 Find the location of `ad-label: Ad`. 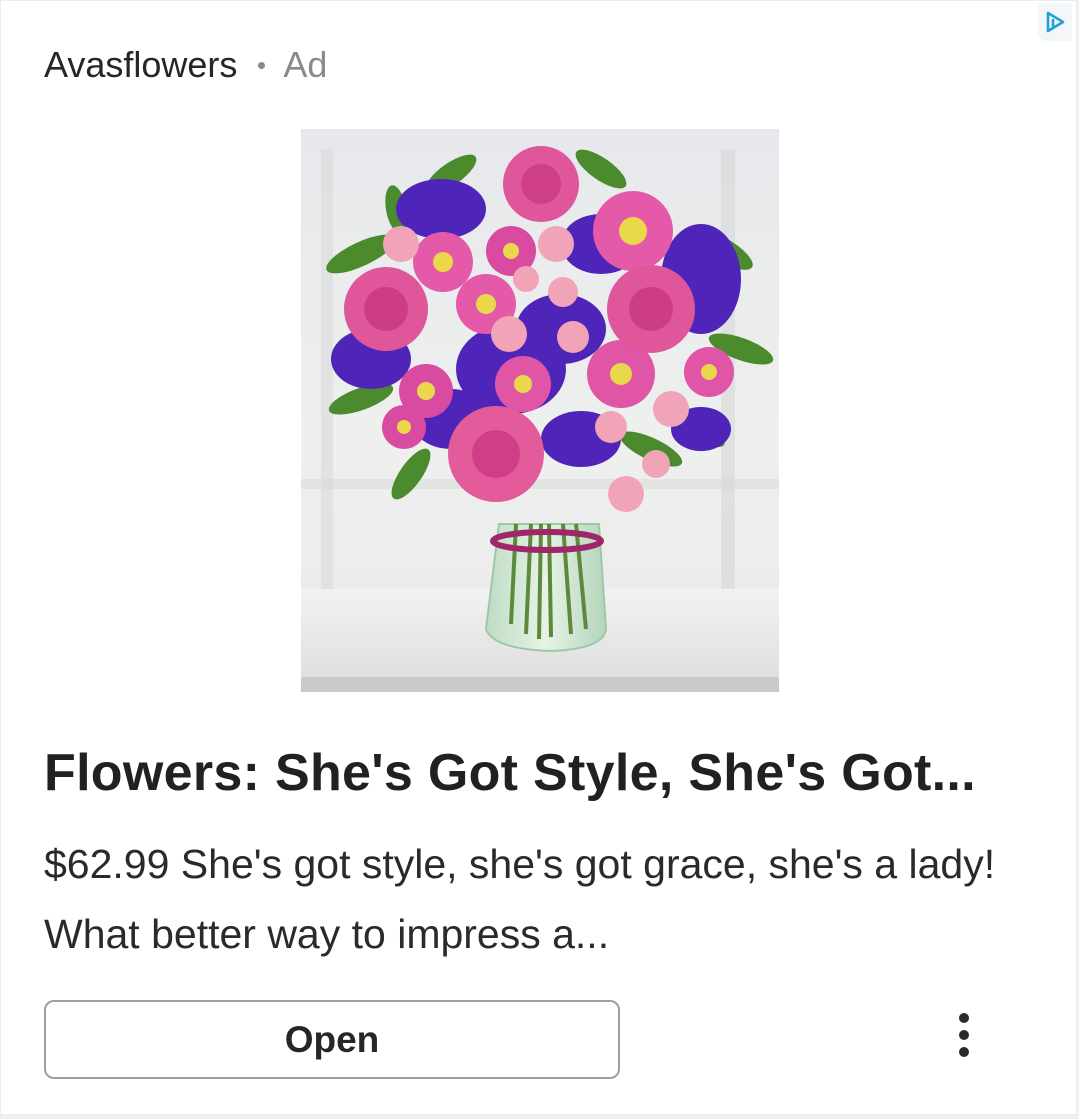

ad-label: Ad is located at coordinates (305, 64).